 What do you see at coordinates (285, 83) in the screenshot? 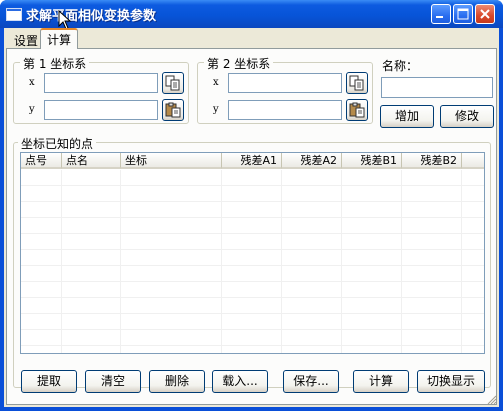
I see `system2-x-field` at bounding box center [285, 83].